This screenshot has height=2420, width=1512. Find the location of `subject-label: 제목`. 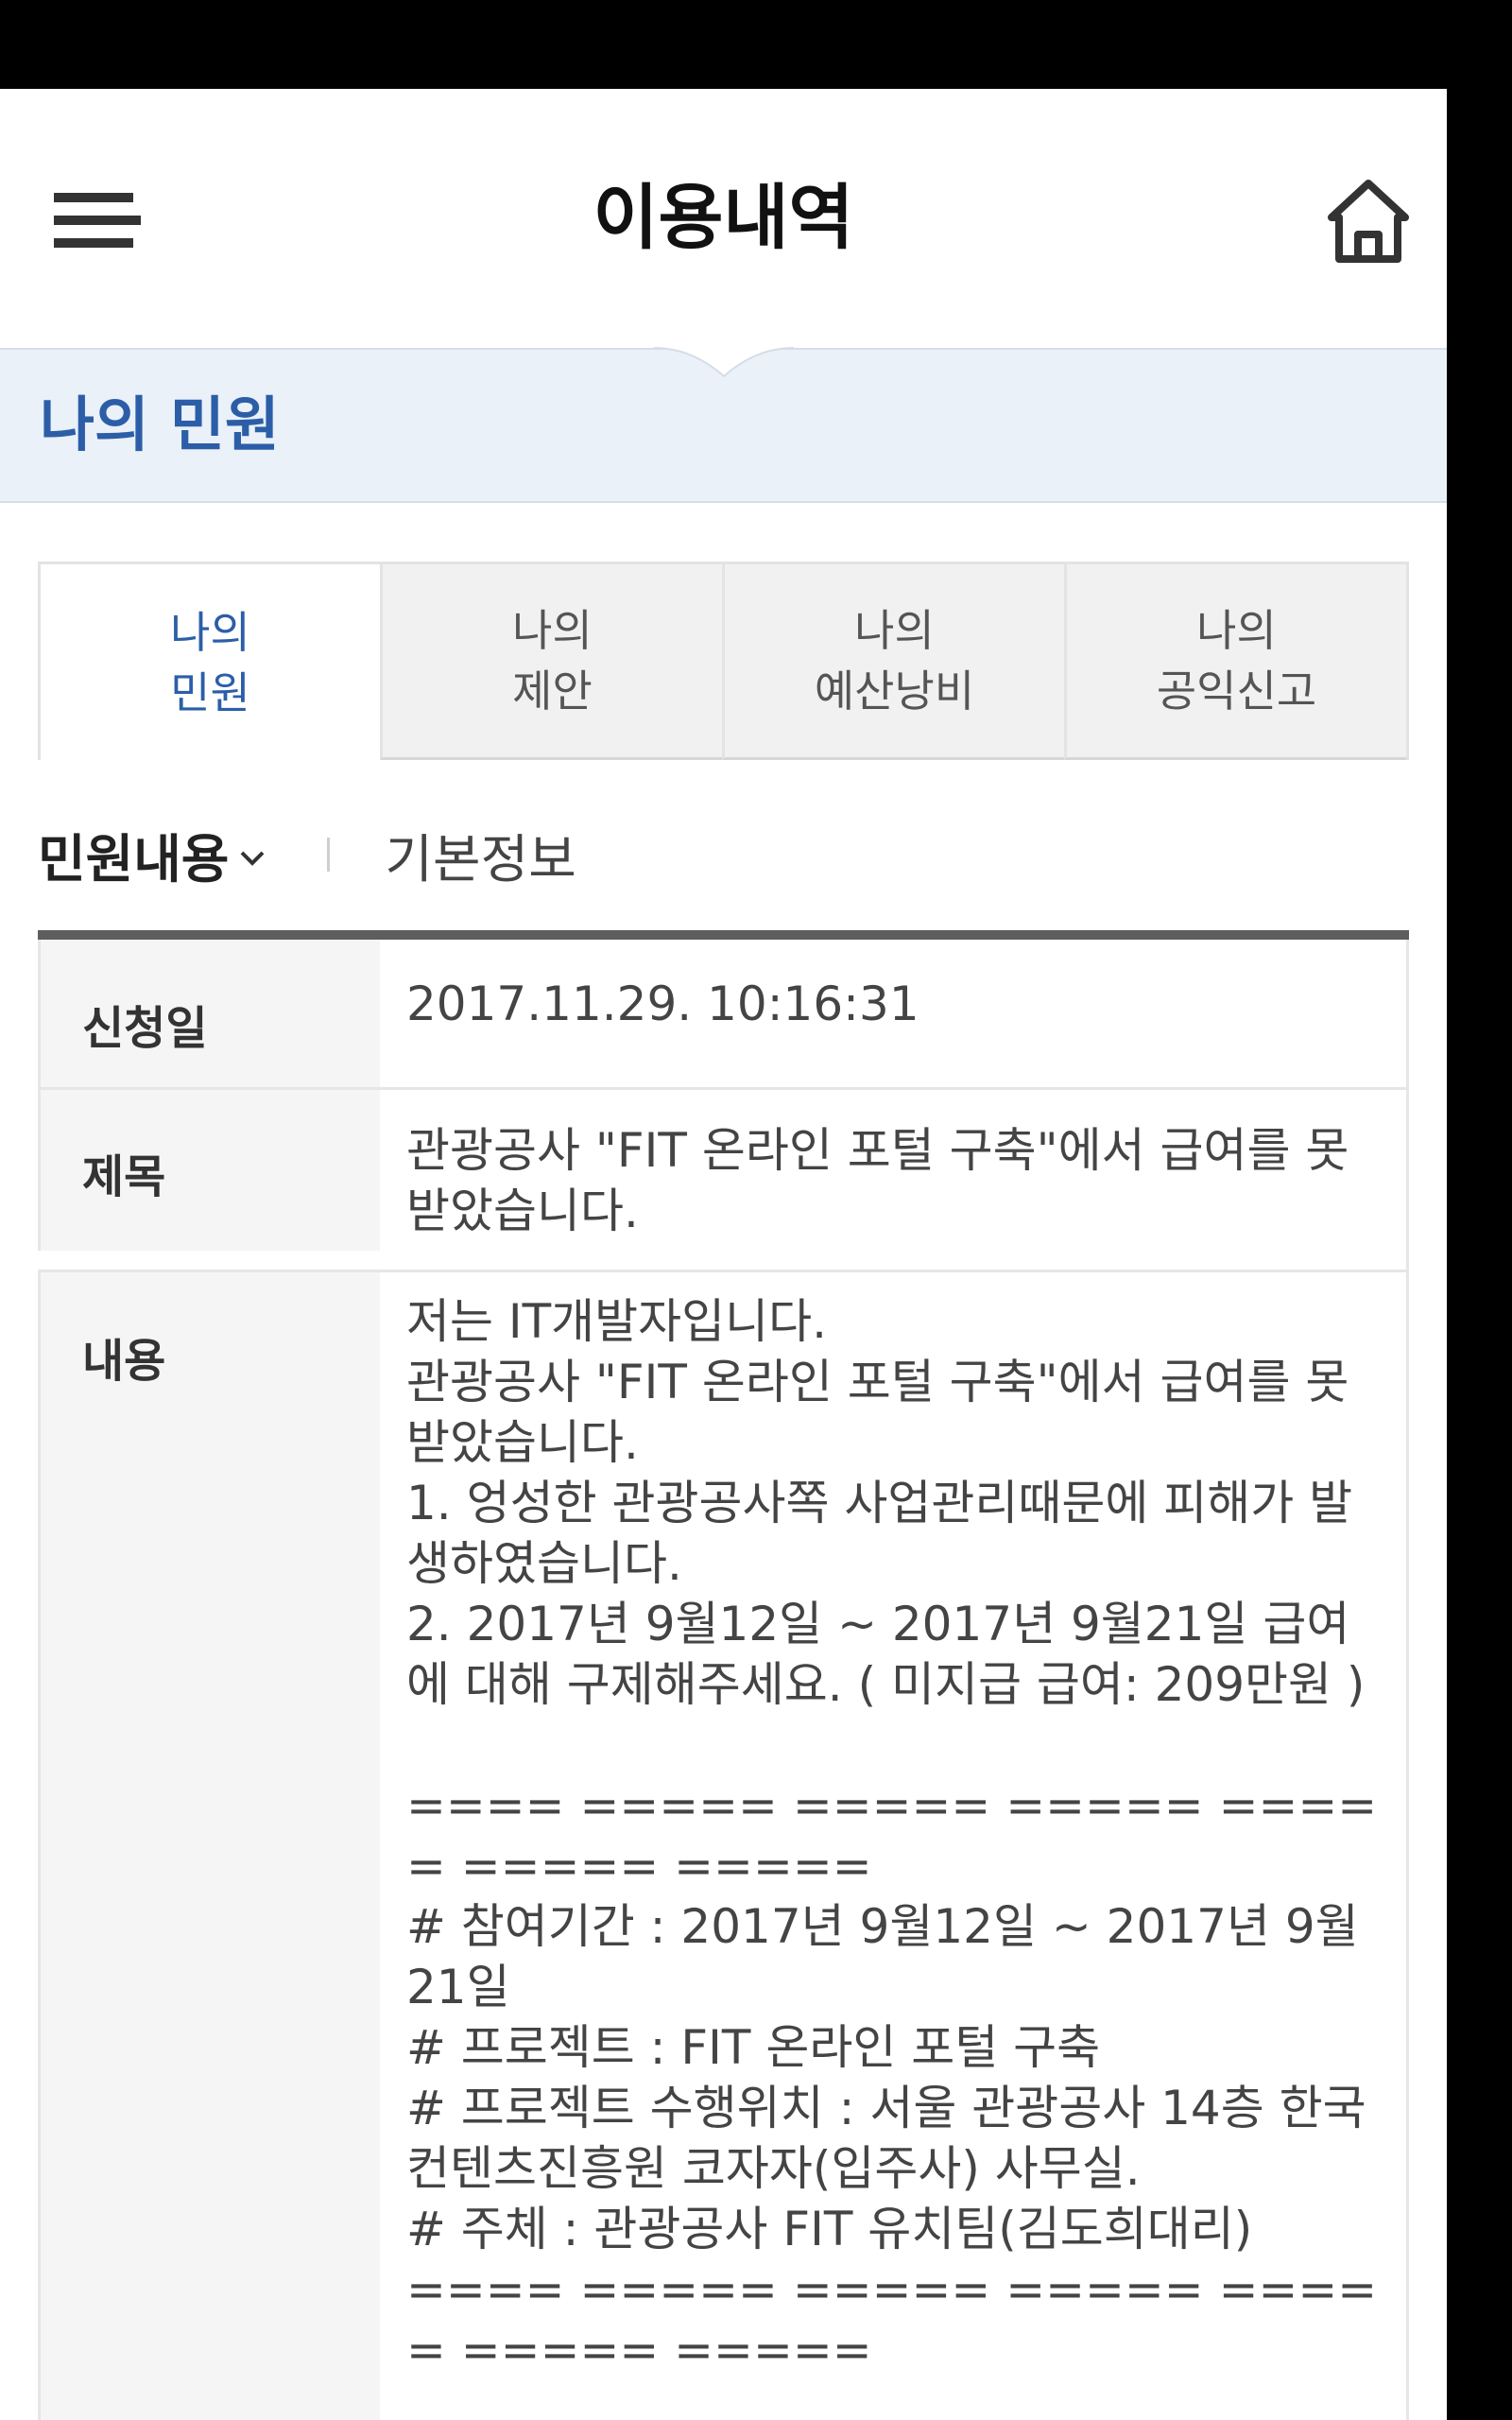

subject-label: 제목 is located at coordinates (209, 1170).